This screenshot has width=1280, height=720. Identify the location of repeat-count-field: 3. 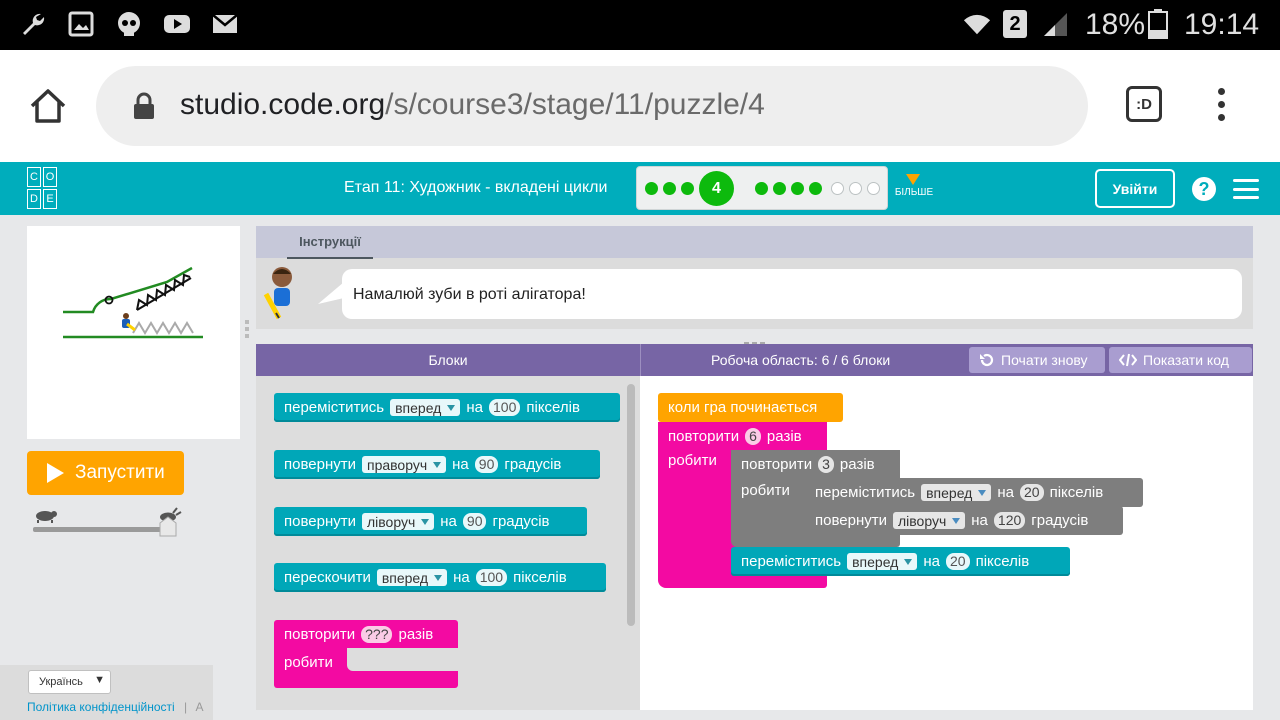
(826, 464).